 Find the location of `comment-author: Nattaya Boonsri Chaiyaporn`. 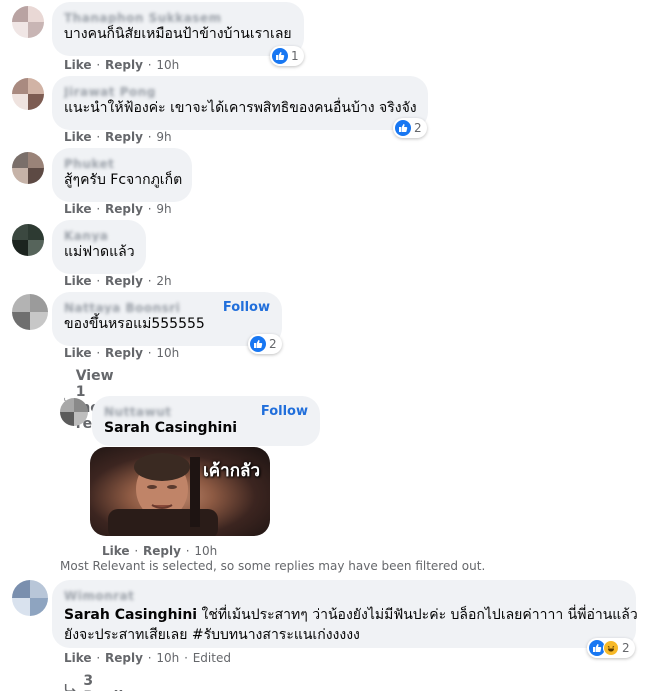

comment-author: Nattaya Boonsri Chaiyaporn is located at coordinates (140, 307).